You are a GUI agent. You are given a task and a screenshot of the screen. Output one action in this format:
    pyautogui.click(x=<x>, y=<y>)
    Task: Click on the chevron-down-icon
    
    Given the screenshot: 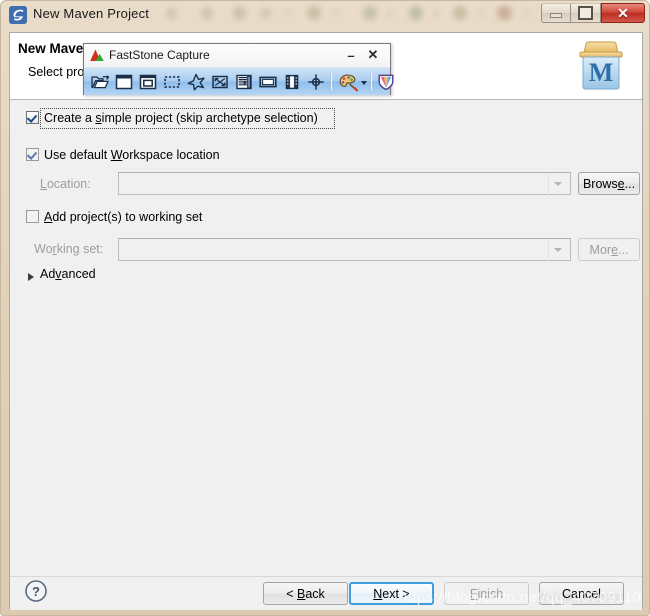 What is the action you would take?
    pyautogui.click(x=558, y=184)
    